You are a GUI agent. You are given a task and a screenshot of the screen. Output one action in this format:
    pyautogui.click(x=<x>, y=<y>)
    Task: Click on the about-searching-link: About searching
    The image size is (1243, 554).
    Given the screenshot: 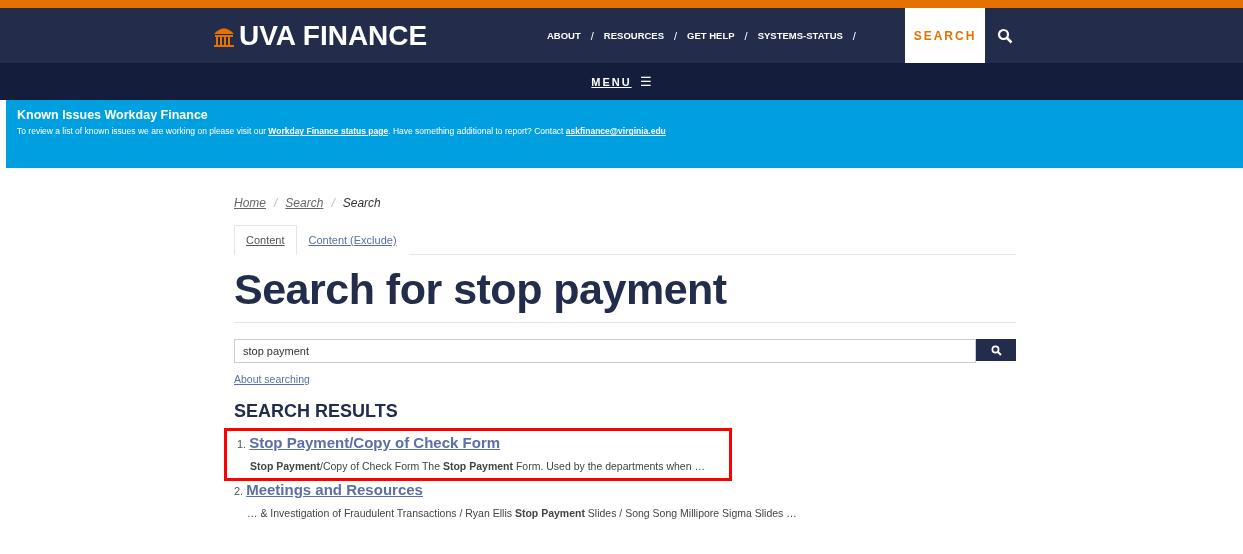 What is the action you would take?
    pyautogui.click(x=272, y=379)
    